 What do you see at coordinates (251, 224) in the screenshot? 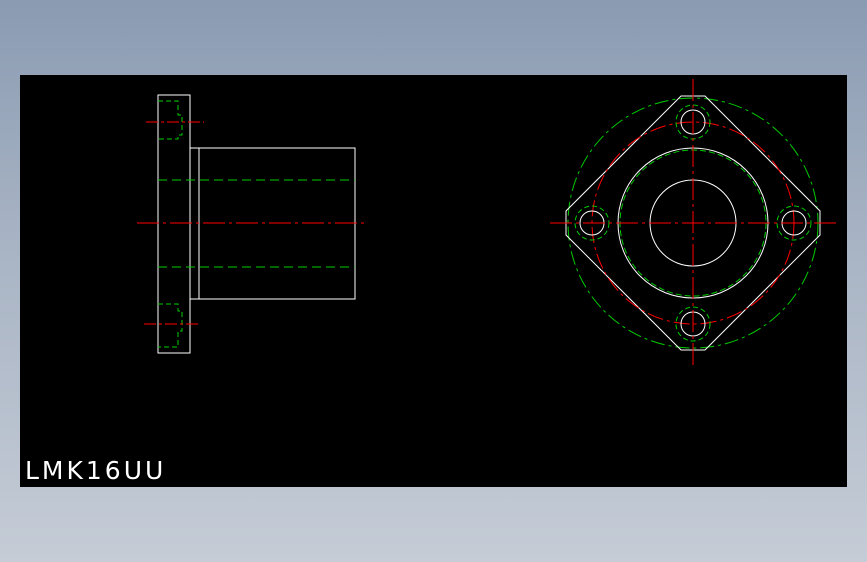
I see `side-view` at bounding box center [251, 224].